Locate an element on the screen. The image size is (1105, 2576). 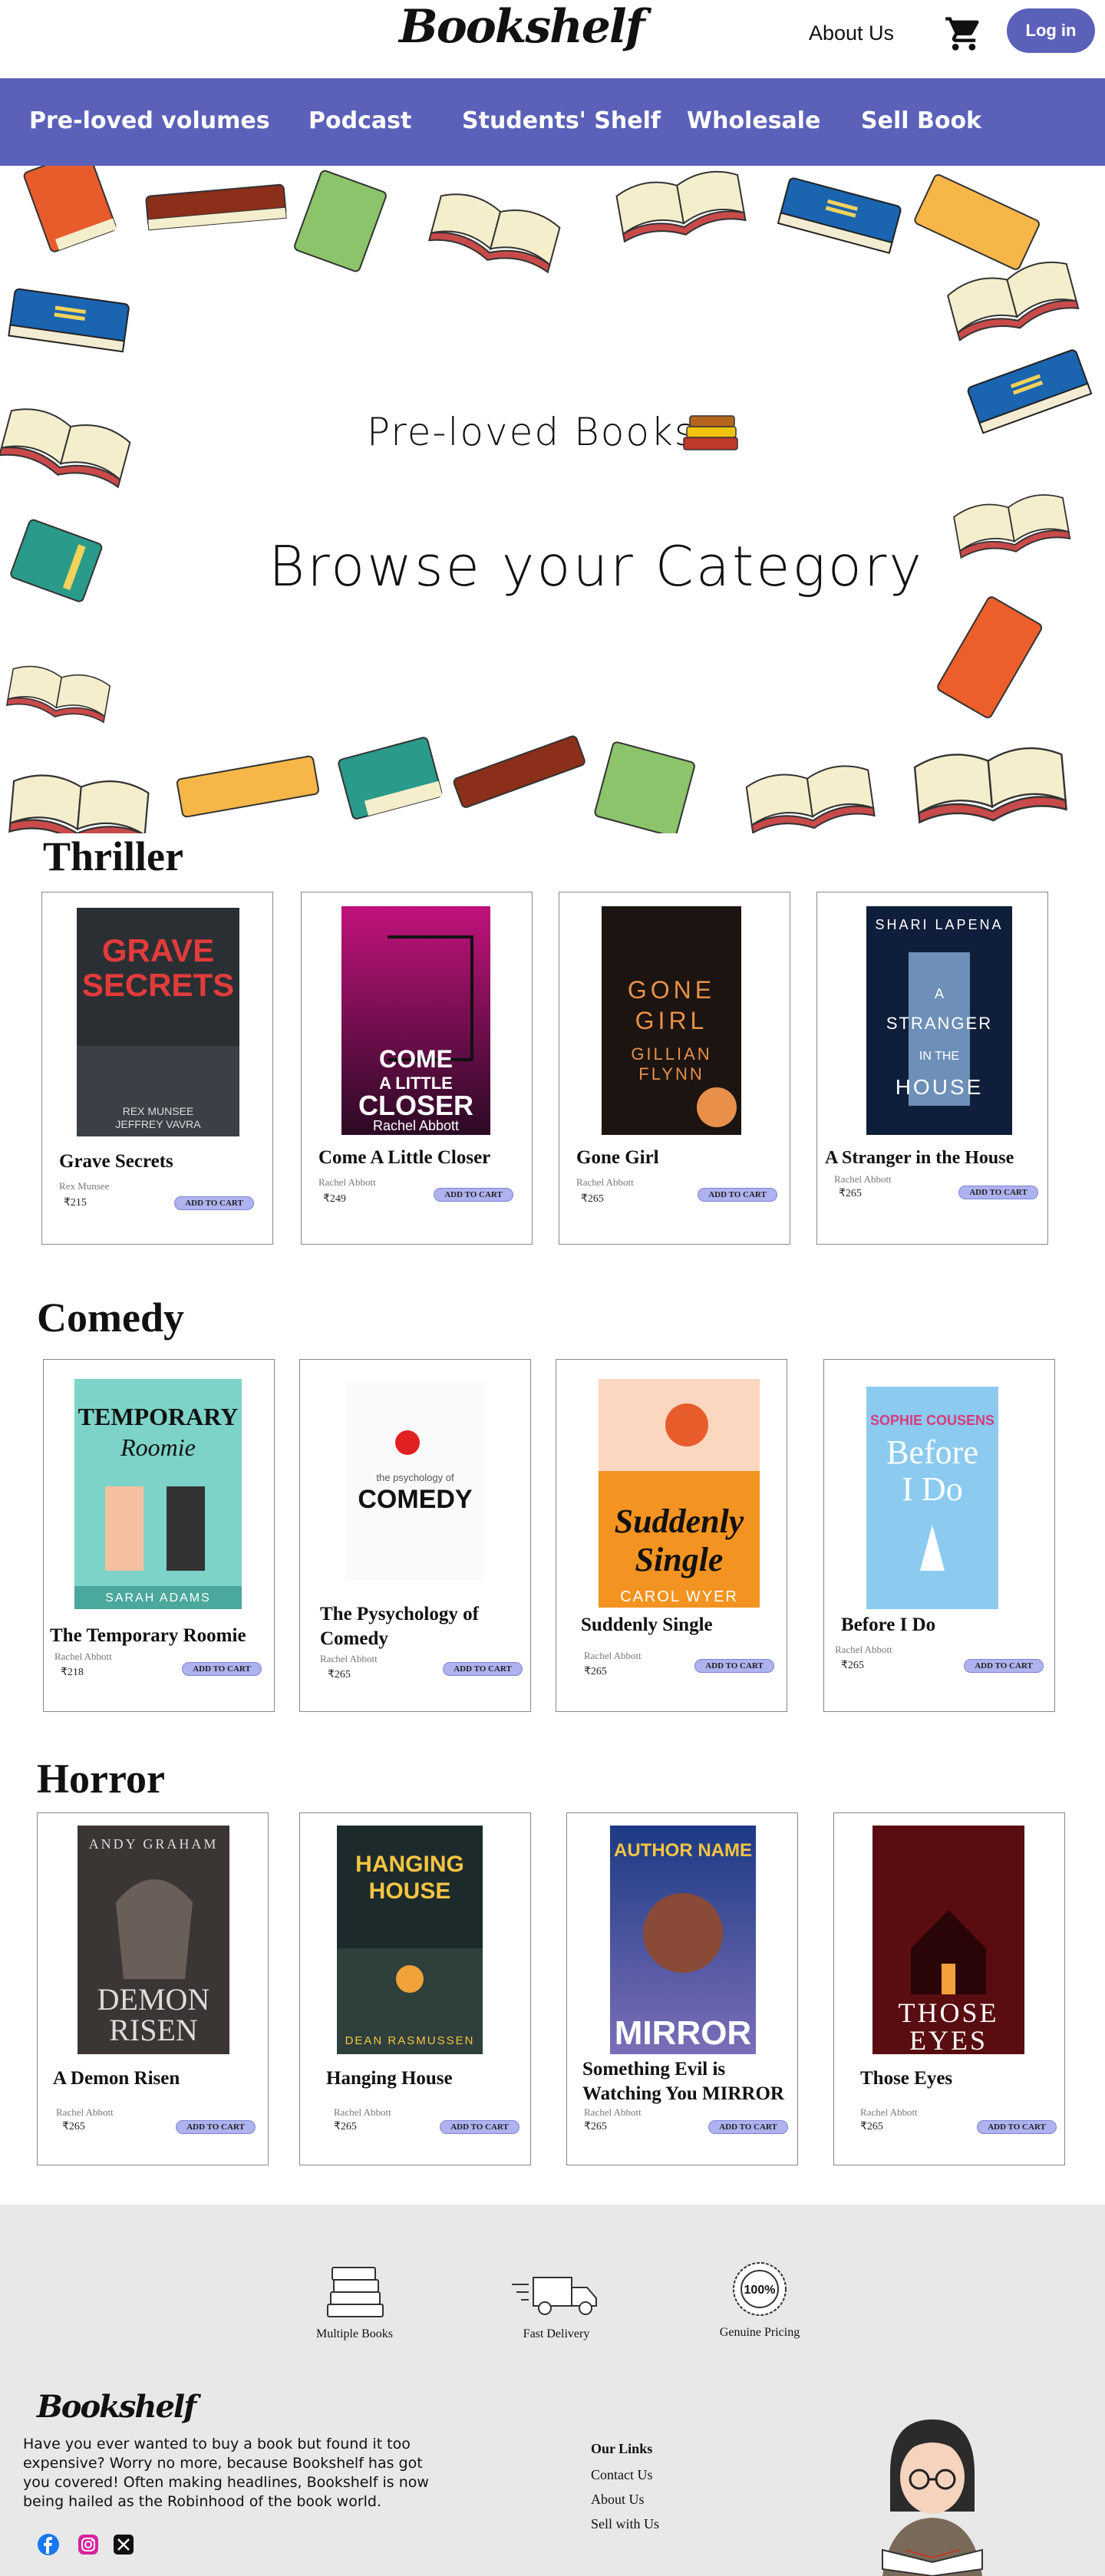
svg-text: HOUSE is located at coordinates (410, 1891).